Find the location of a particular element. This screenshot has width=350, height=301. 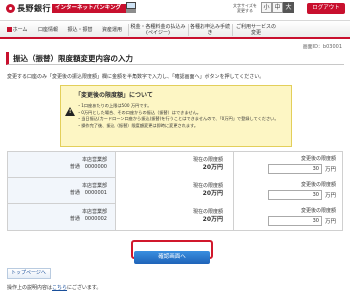

nav-item-account-info: 口座情報 is located at coordinates (48, 29).